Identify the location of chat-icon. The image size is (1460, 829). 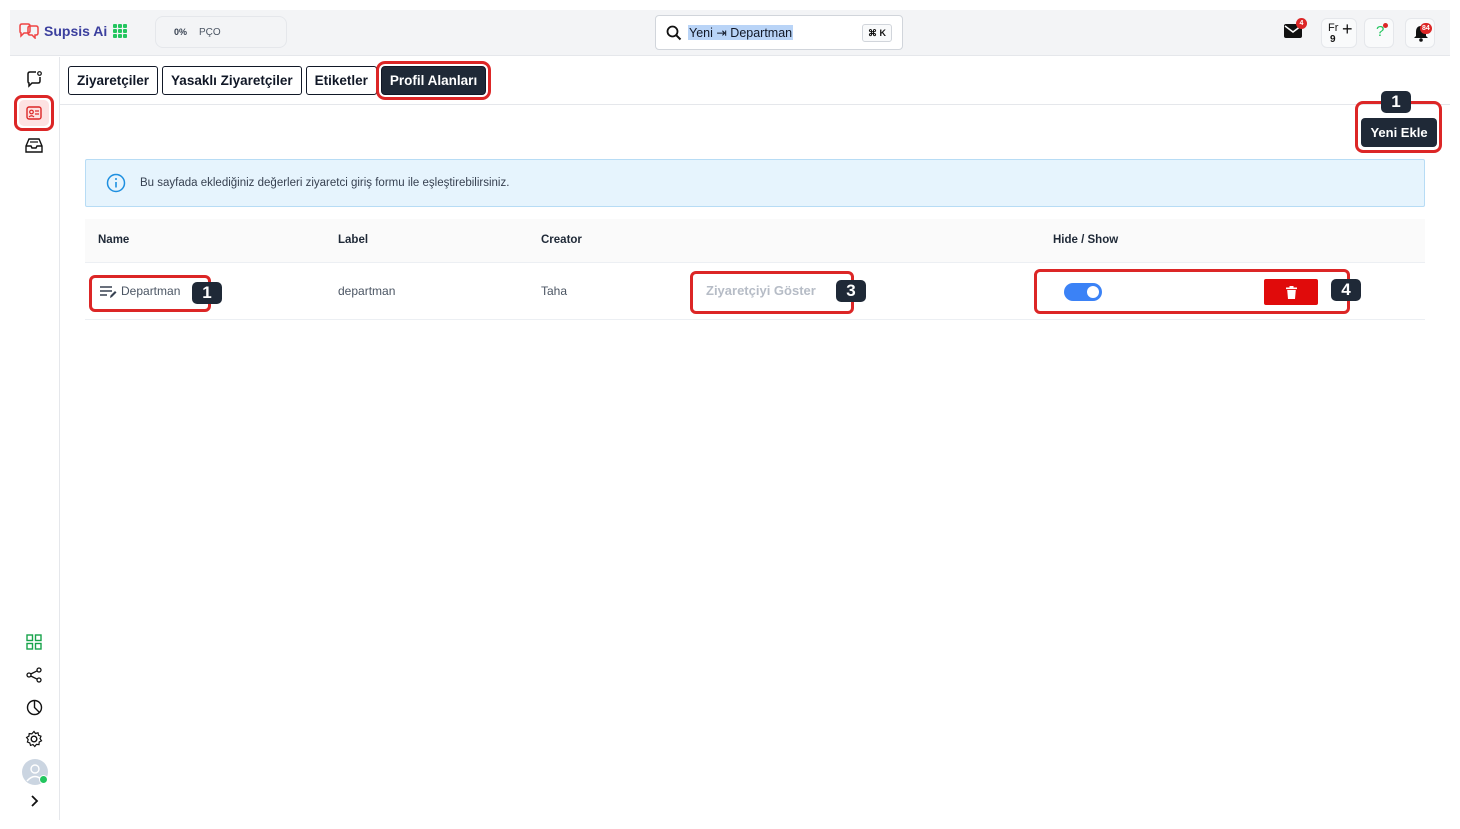
(34, 79).